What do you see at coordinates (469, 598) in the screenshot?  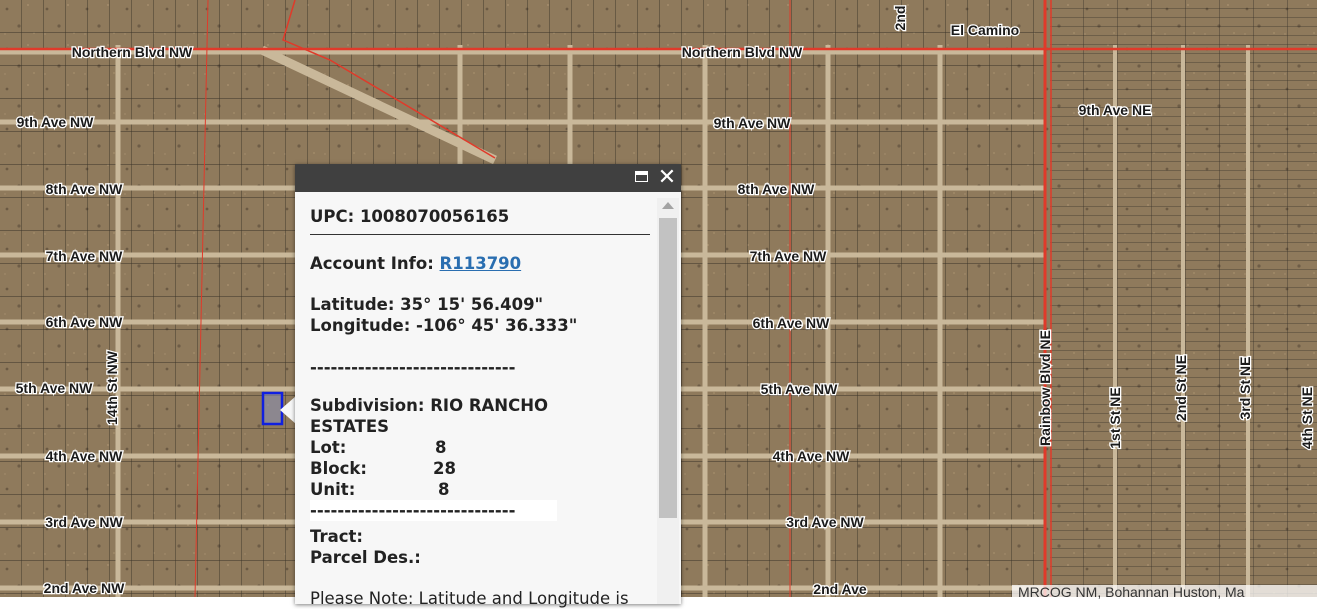 I see `note-text: Please Note: Latitude and Longitude is` at bounding box center [469, 598].